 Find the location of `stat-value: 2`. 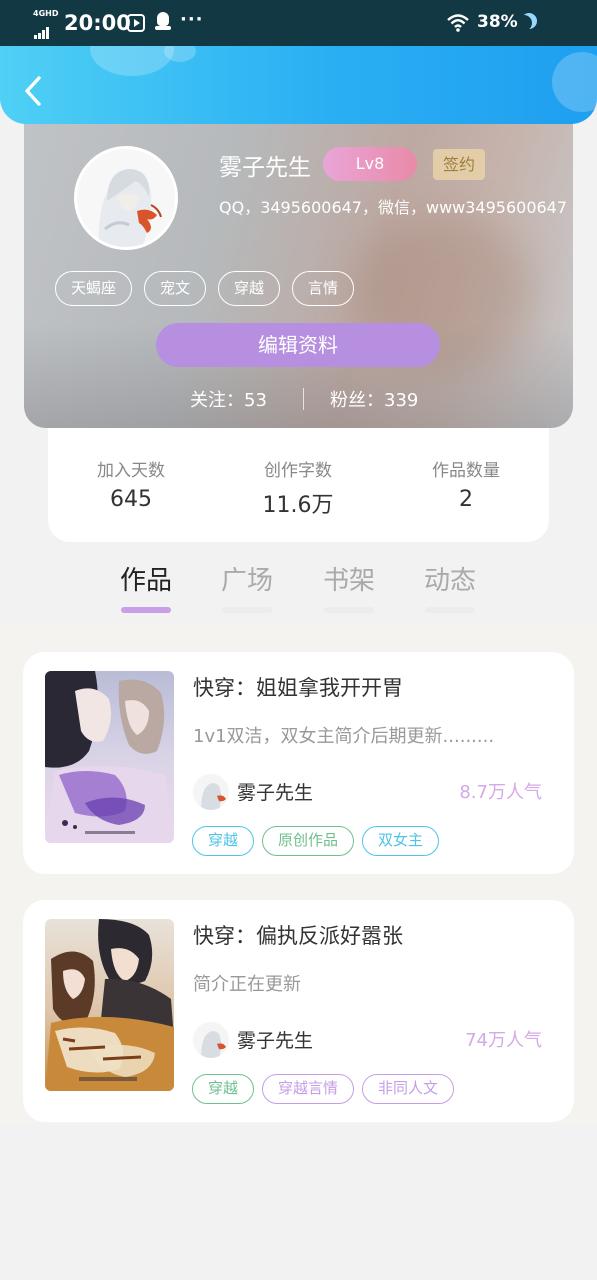

stat-value: 2 is located at coordinates (466, 499).